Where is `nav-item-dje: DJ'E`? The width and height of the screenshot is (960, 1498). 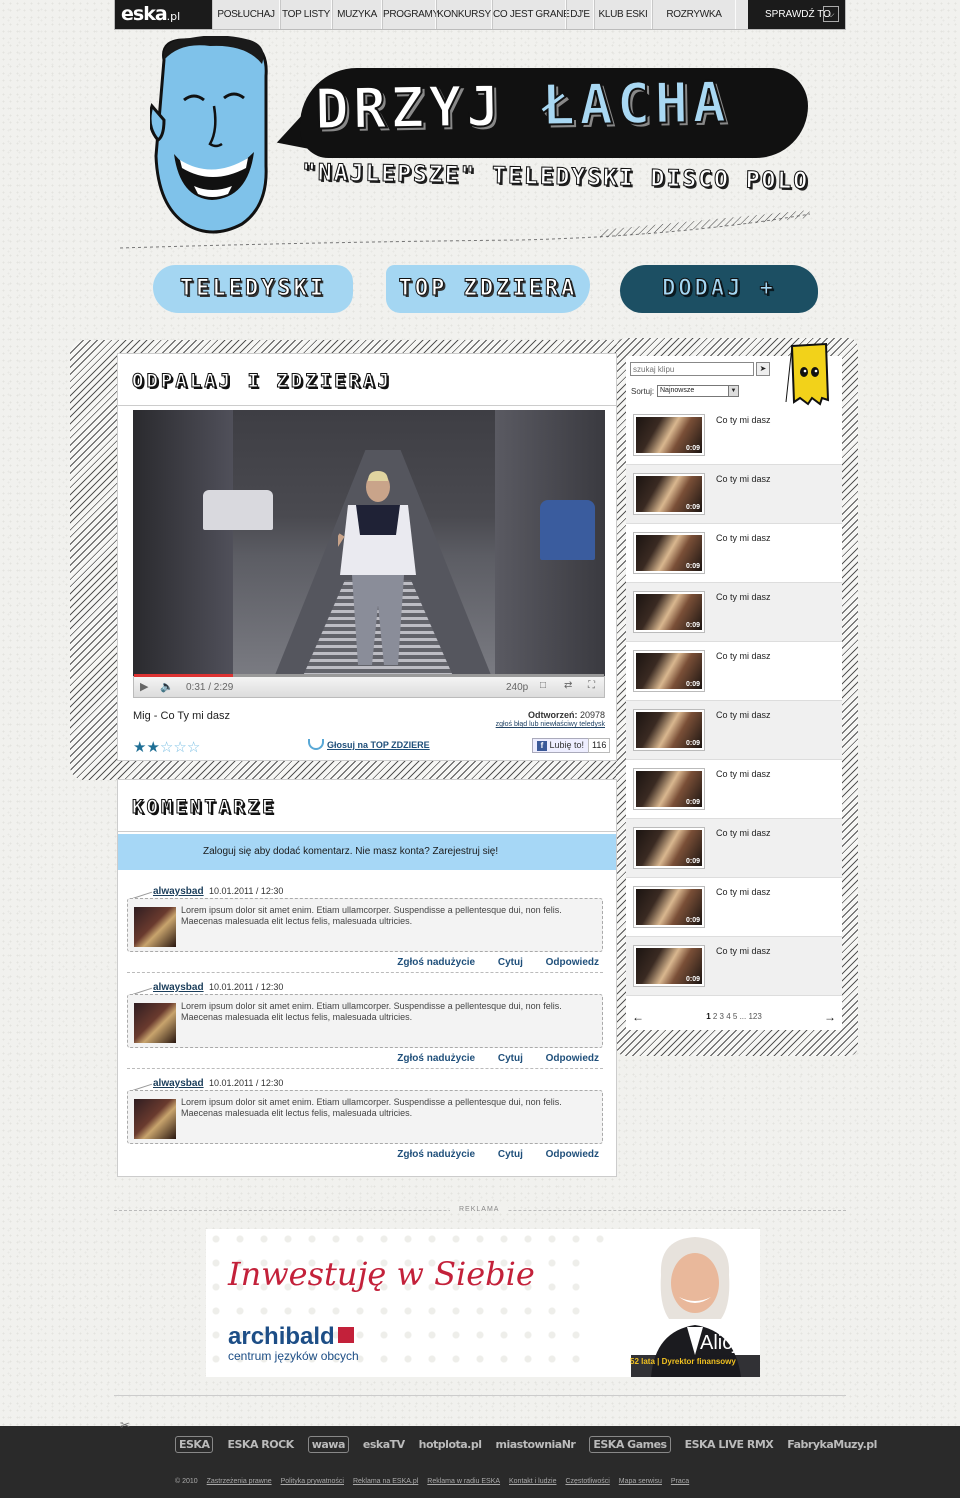 nav-item-dje: DJ'E is located at coordinates (580, 14).